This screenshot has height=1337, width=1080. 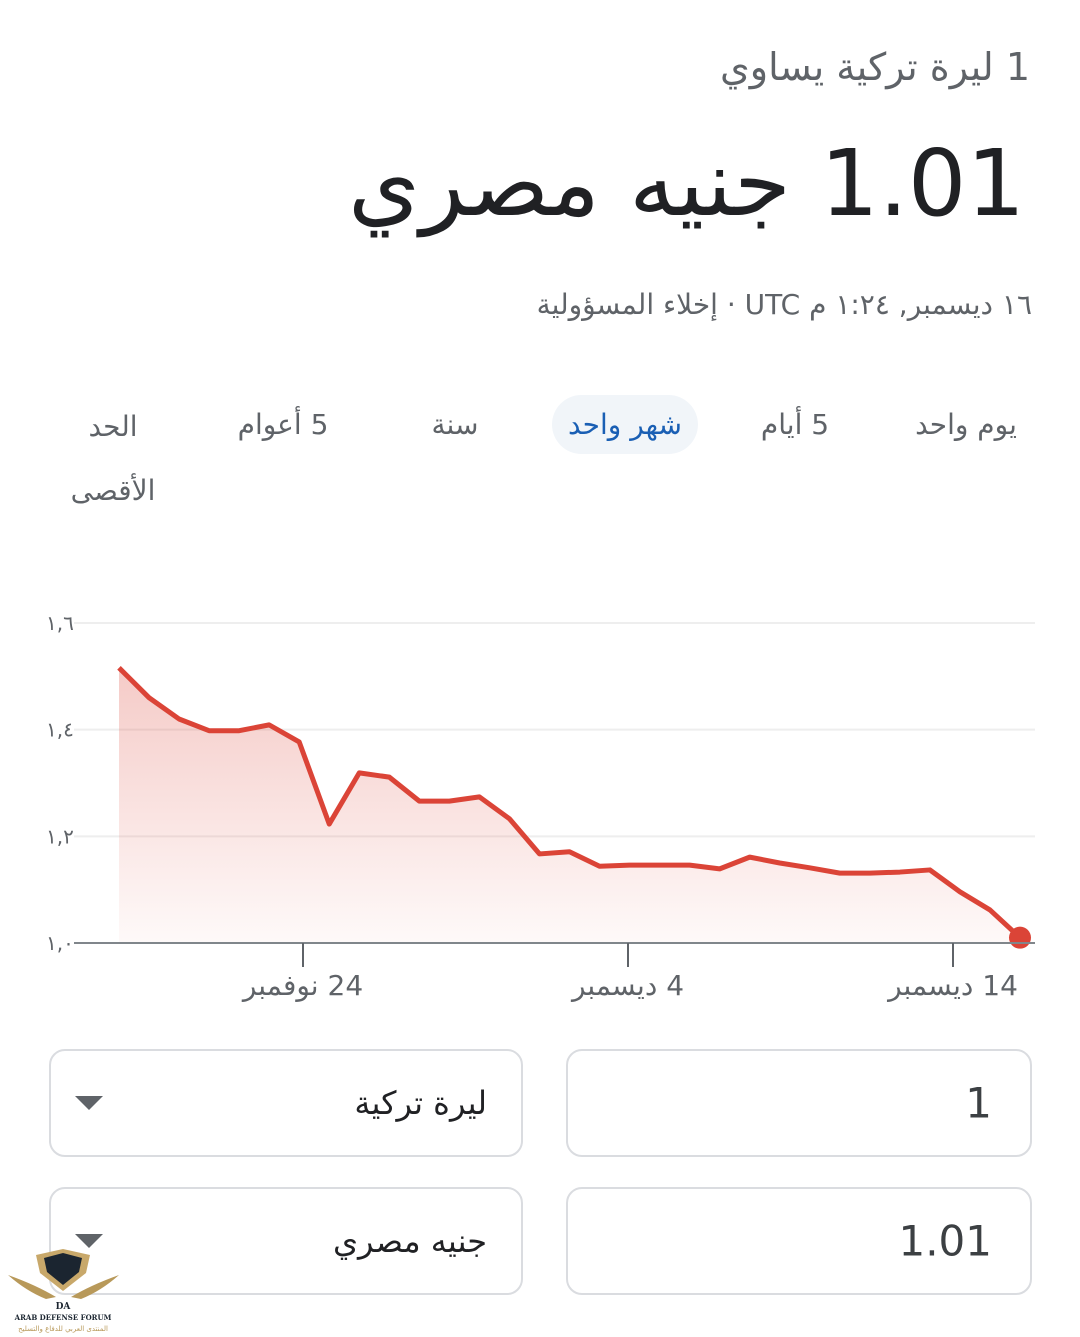 What do you see at coordinates (686, 183) in the screenshot?
I see `conversion-result: 1.01 جنيه مصري` at bounding box center [686, 183].